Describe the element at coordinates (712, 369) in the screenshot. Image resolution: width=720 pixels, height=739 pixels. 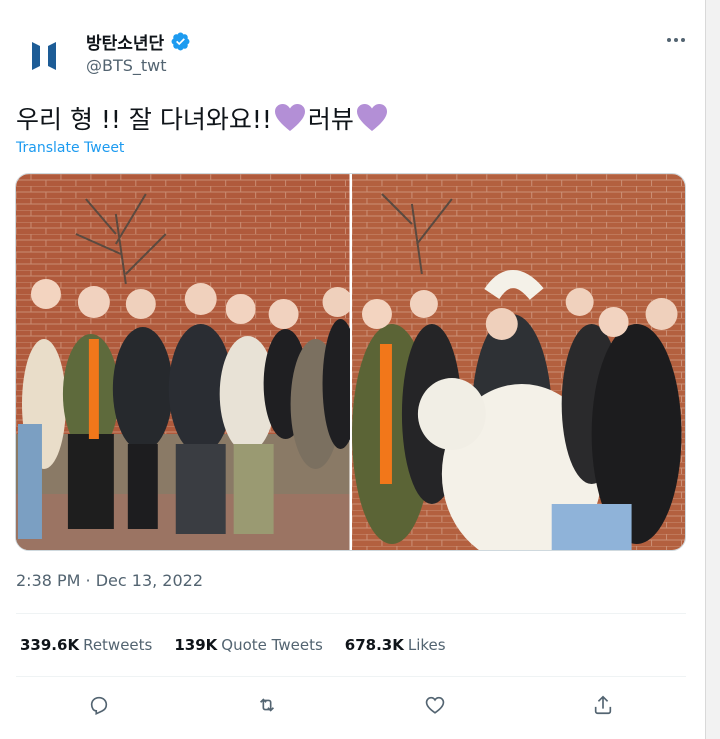
I see `scrollbar-track` at that location.